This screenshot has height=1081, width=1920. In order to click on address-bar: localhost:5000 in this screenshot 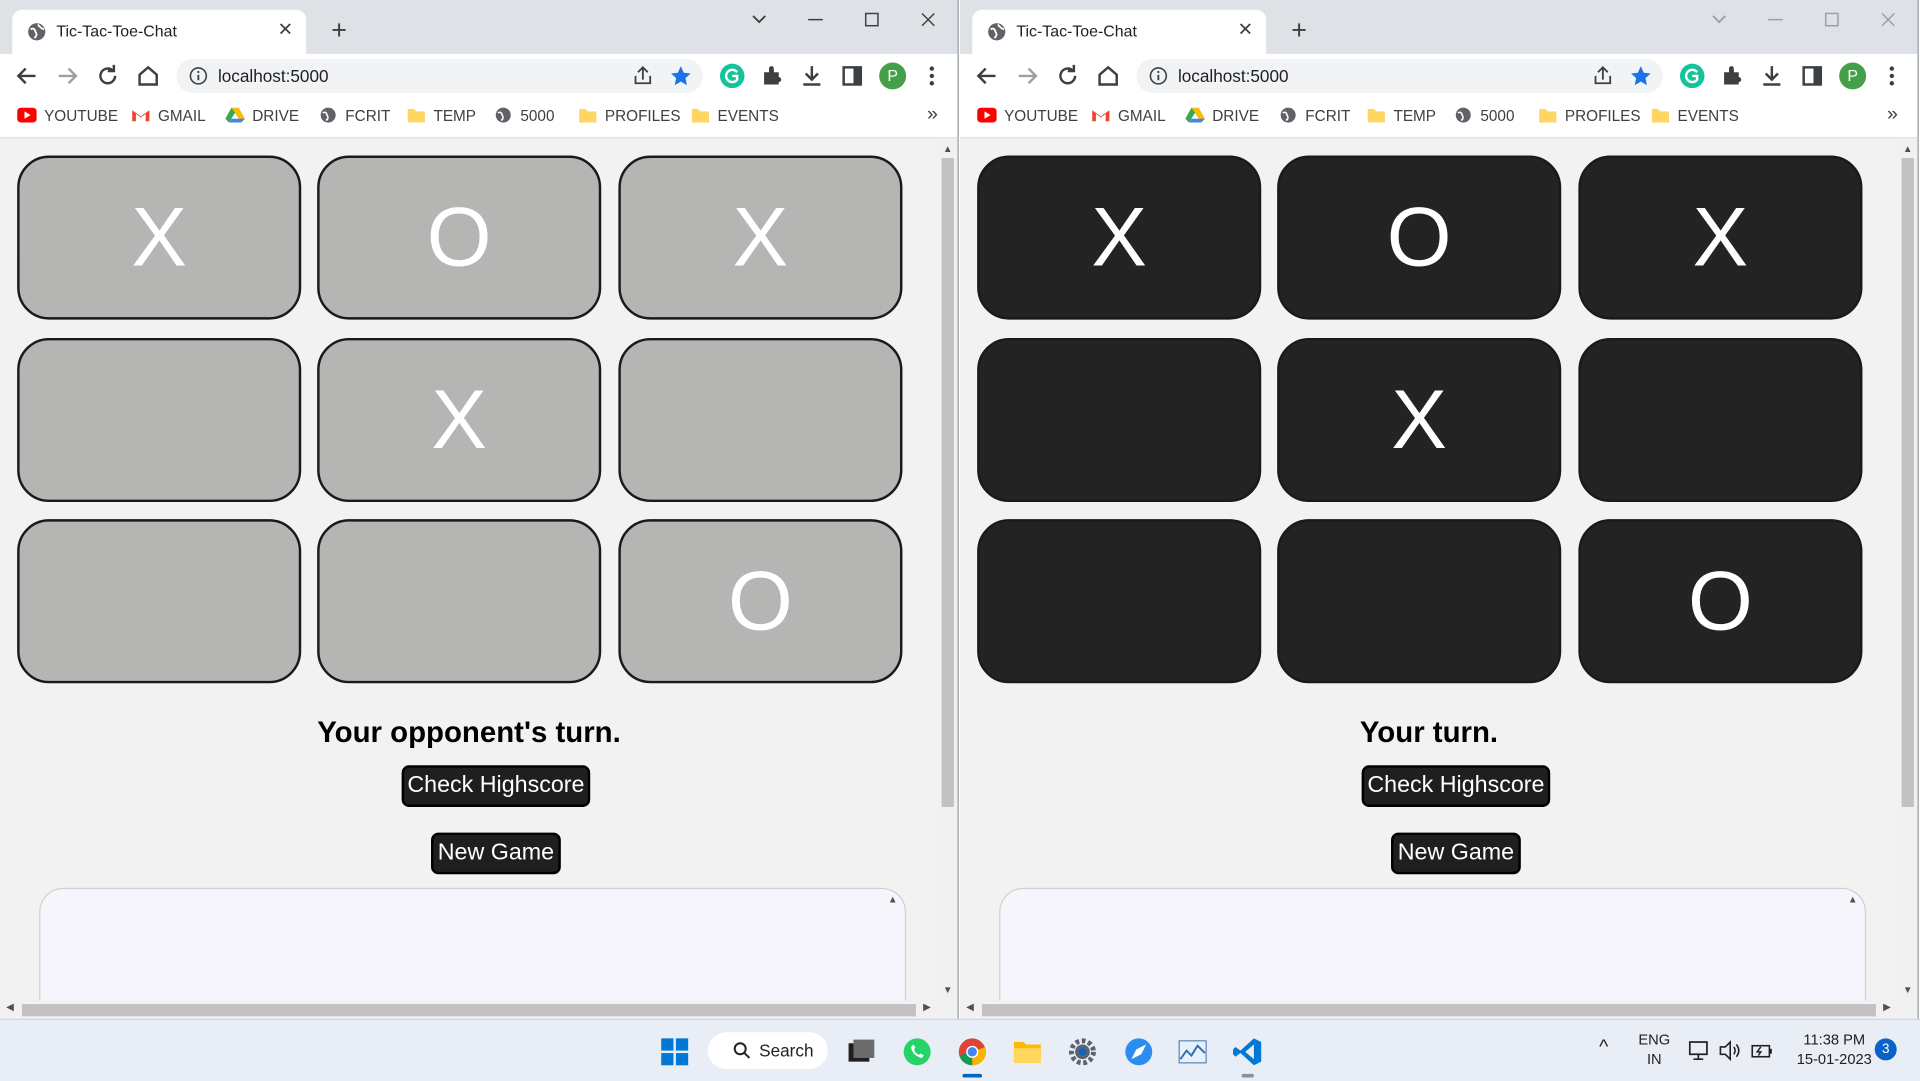, I will do `click(439, 76)`.